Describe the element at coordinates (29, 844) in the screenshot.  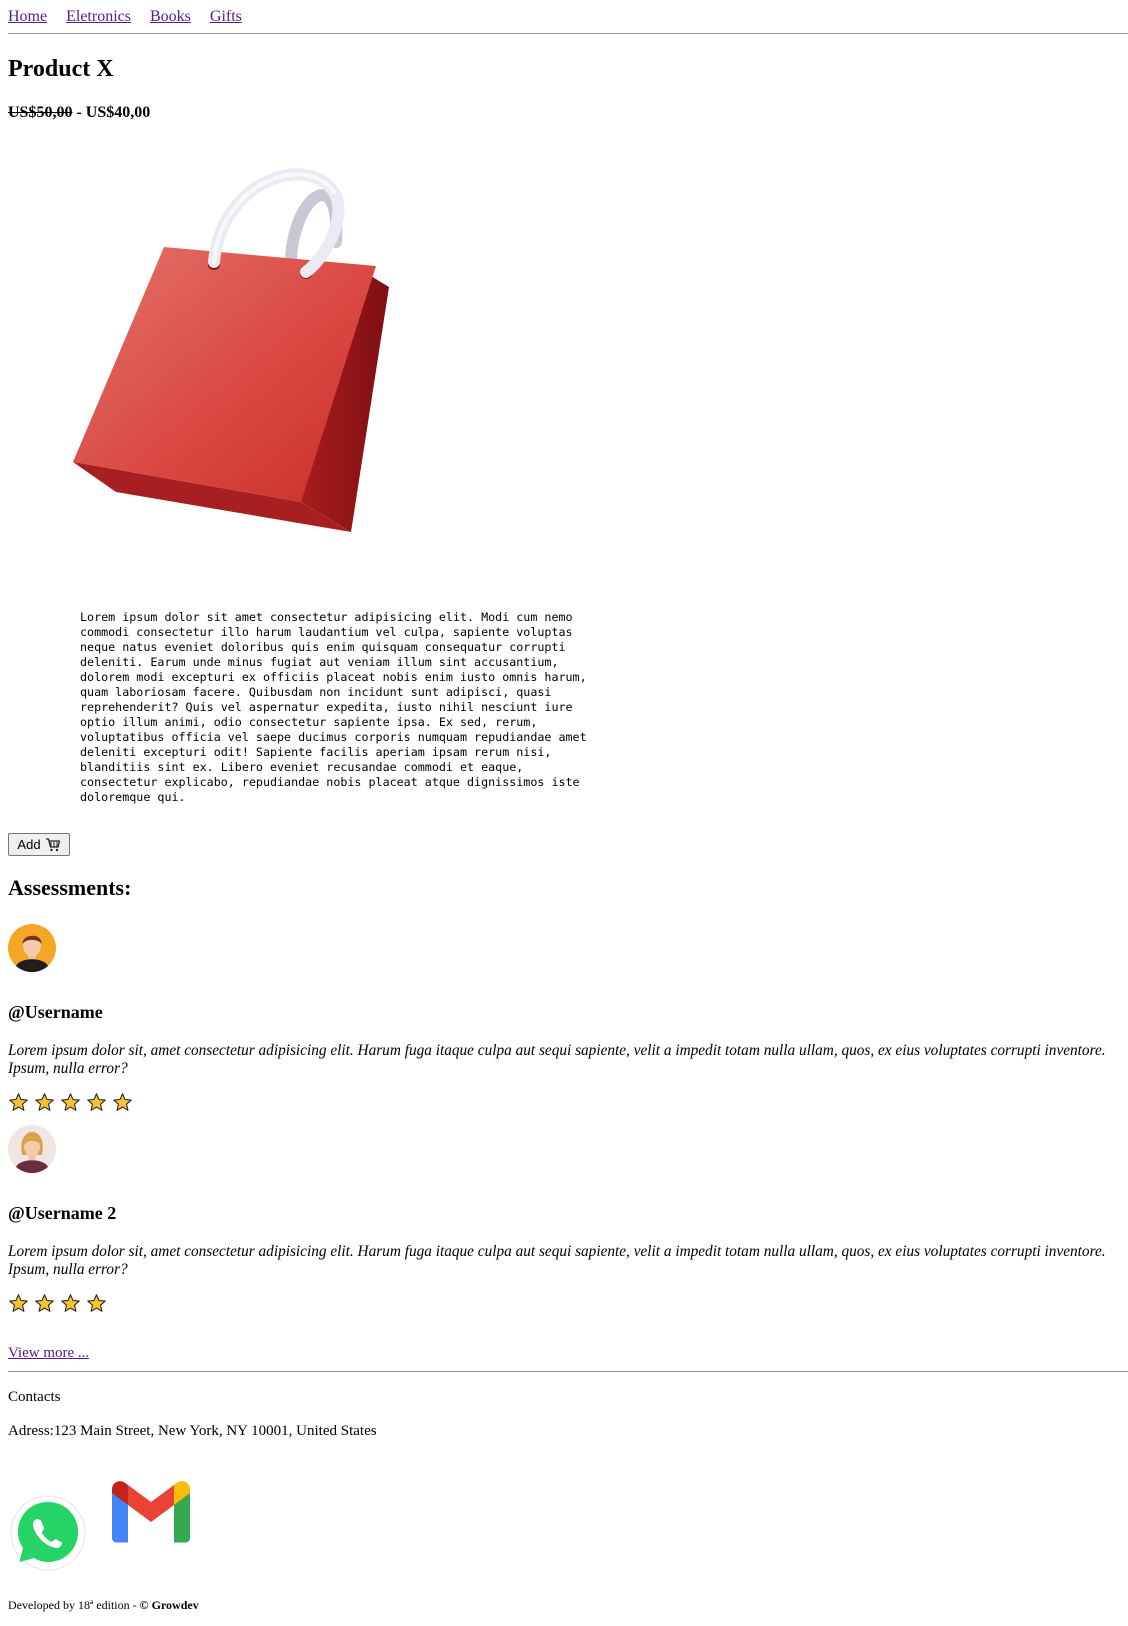
I see `add-button-label: Add` at that location.